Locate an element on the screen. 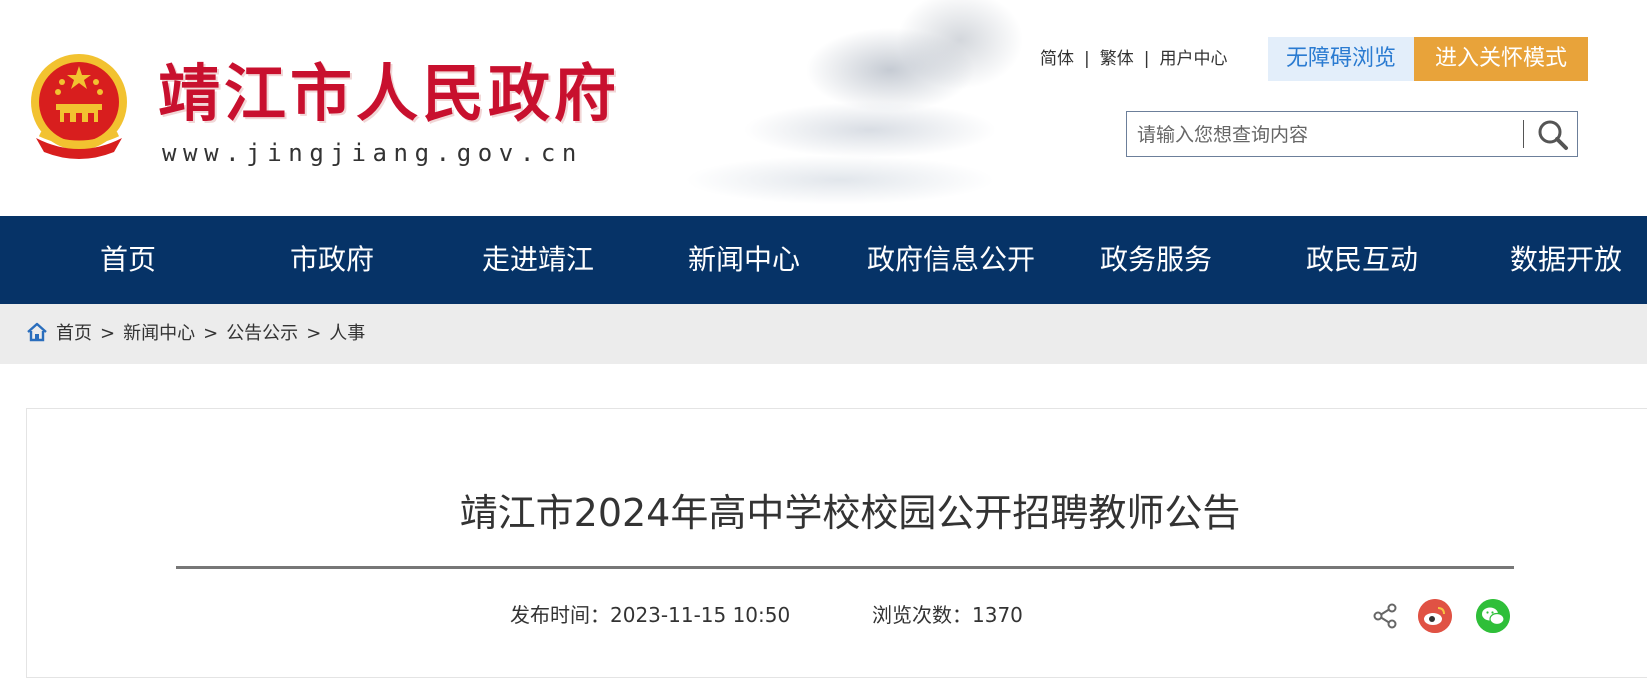  nav-item-about-jingjiang: 走进靖江 is located at coordinates (538, 260).